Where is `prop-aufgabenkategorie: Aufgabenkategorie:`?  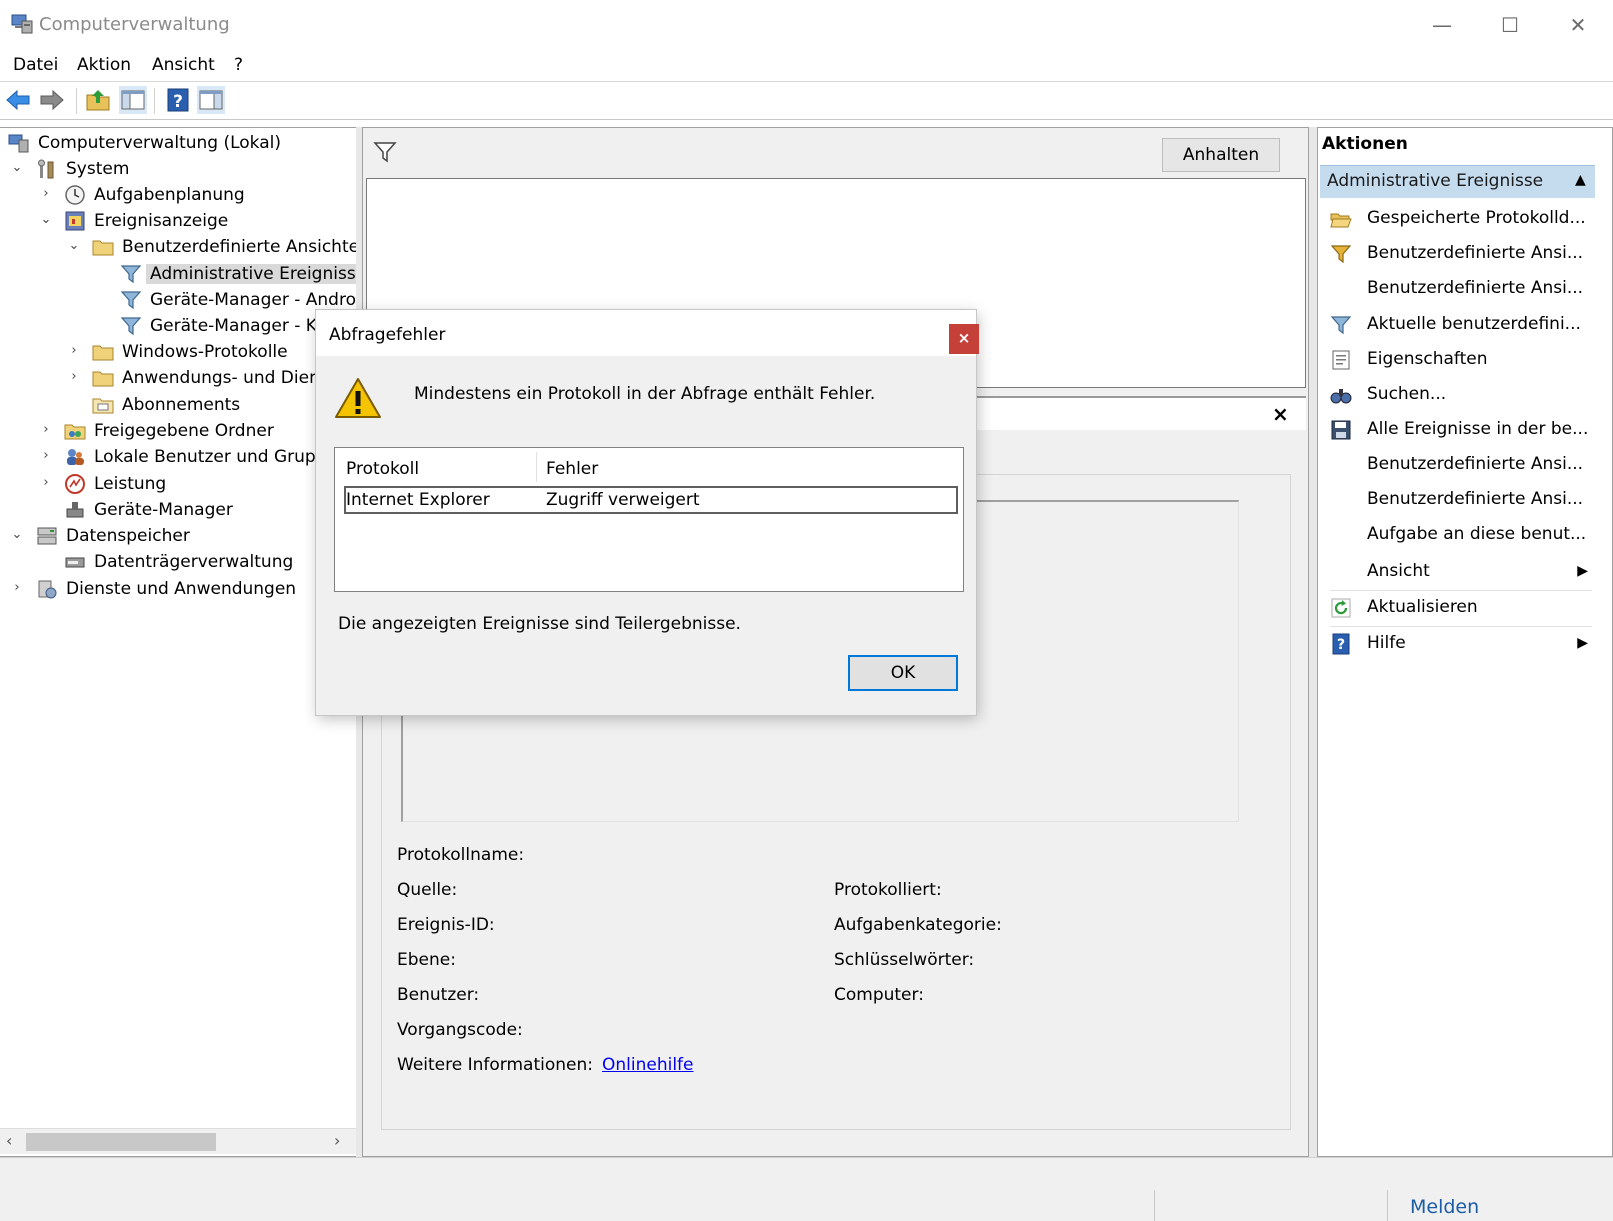 prop-aufgabenkategorie: Aufgabenkategorie: is located at coordinates (918, 925).